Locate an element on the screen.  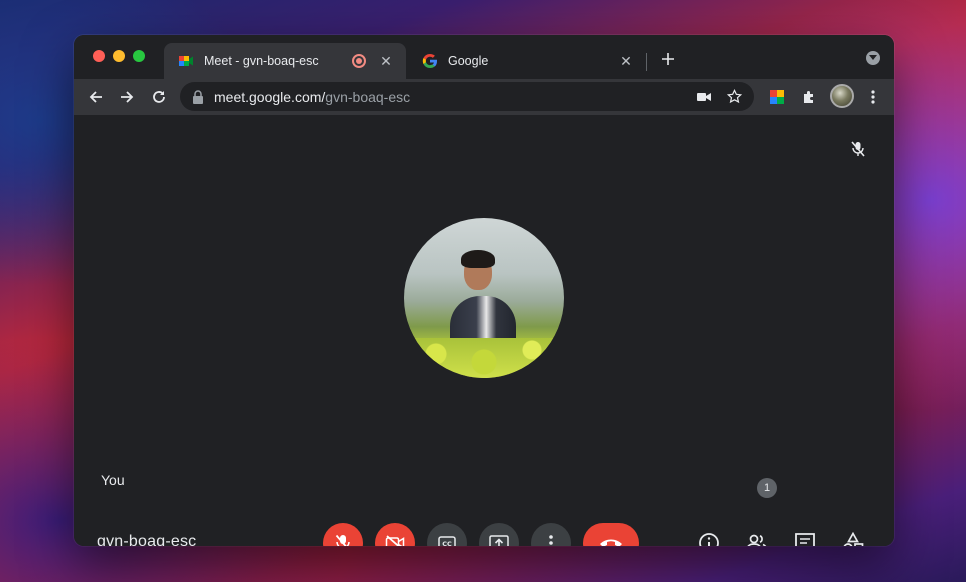
present-screen-button is located at coordinates (499, 534).